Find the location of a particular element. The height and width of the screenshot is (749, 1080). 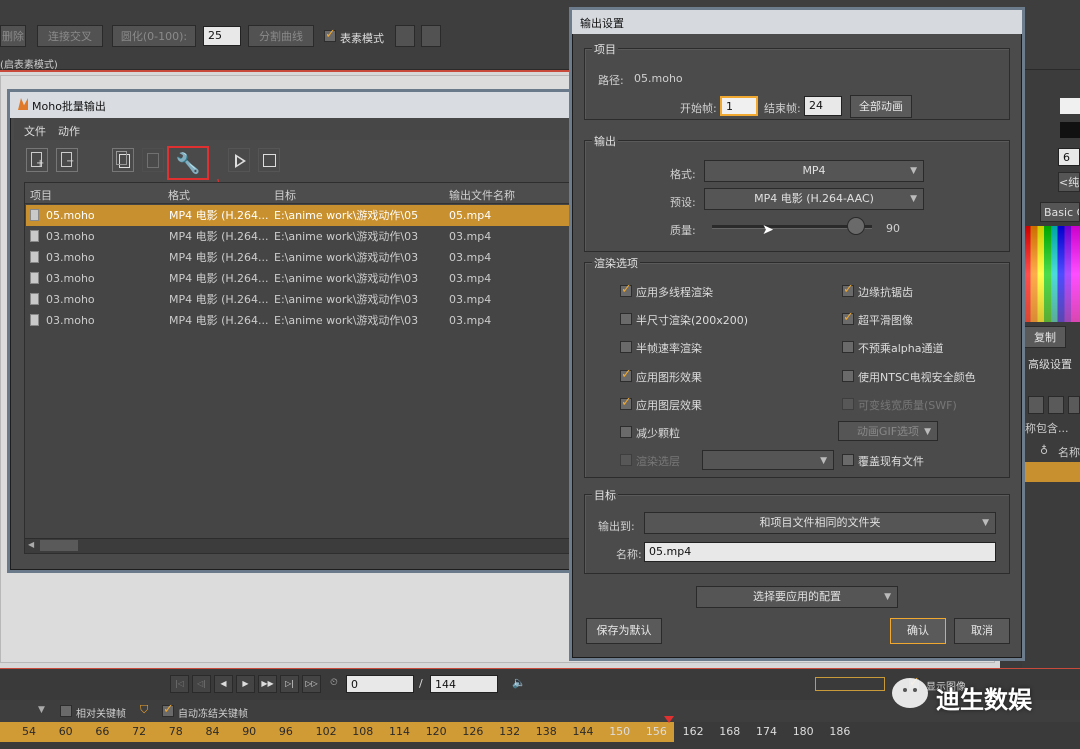

view-layout-buttons is located at coordinates (850, 684).